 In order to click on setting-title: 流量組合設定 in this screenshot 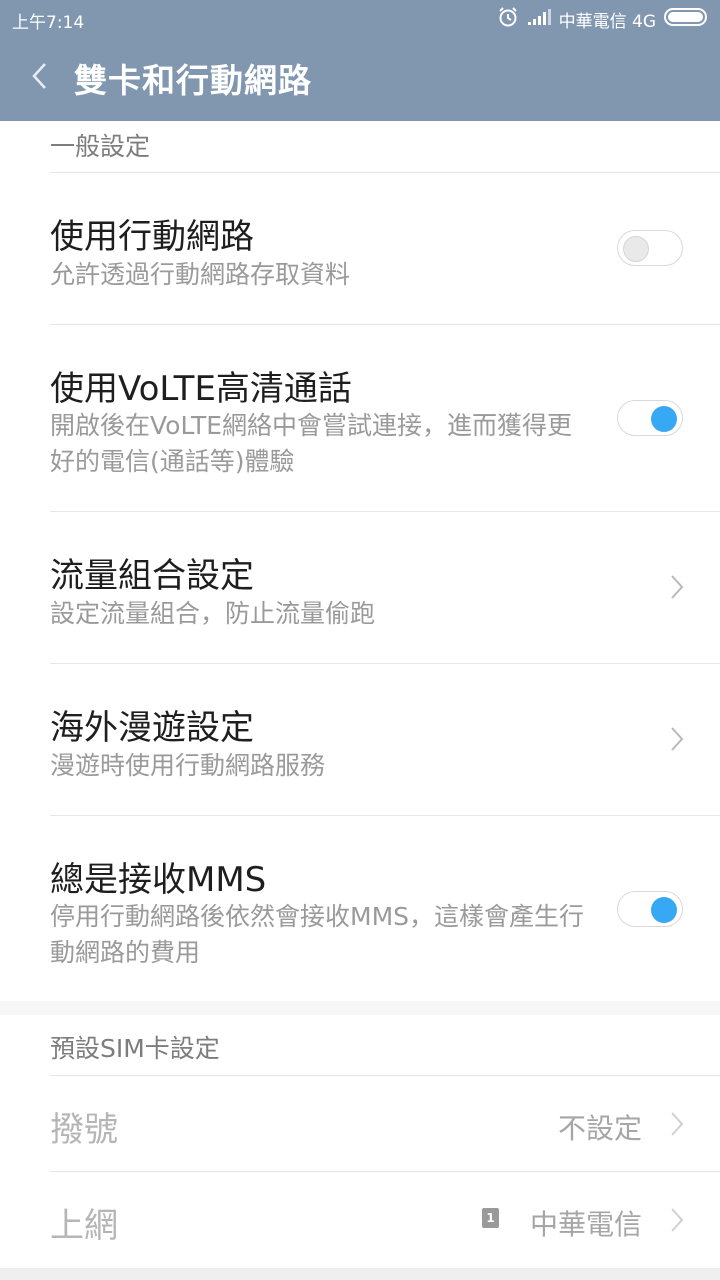, I will do `click(152, 576)`.